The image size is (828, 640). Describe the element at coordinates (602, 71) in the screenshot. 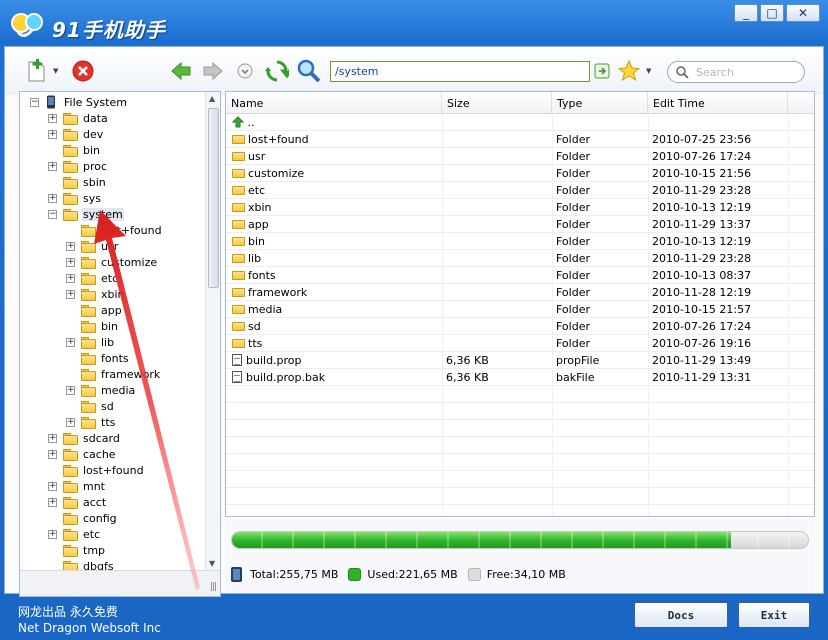

I see `go-button` at that location.